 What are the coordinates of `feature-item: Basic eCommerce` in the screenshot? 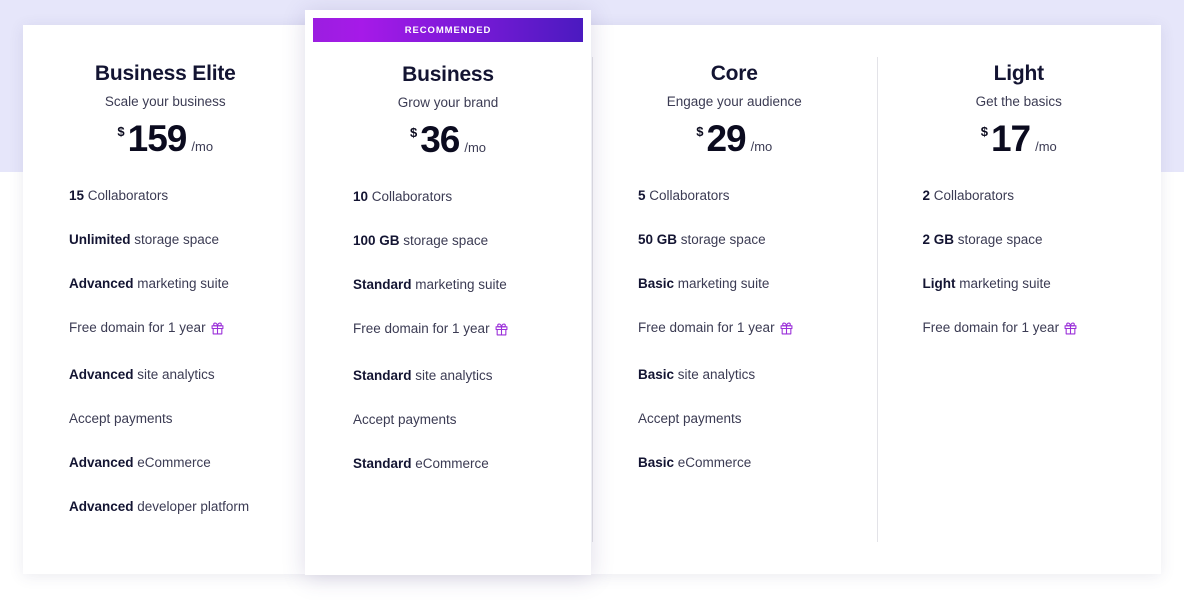 It's located at (738, 462).